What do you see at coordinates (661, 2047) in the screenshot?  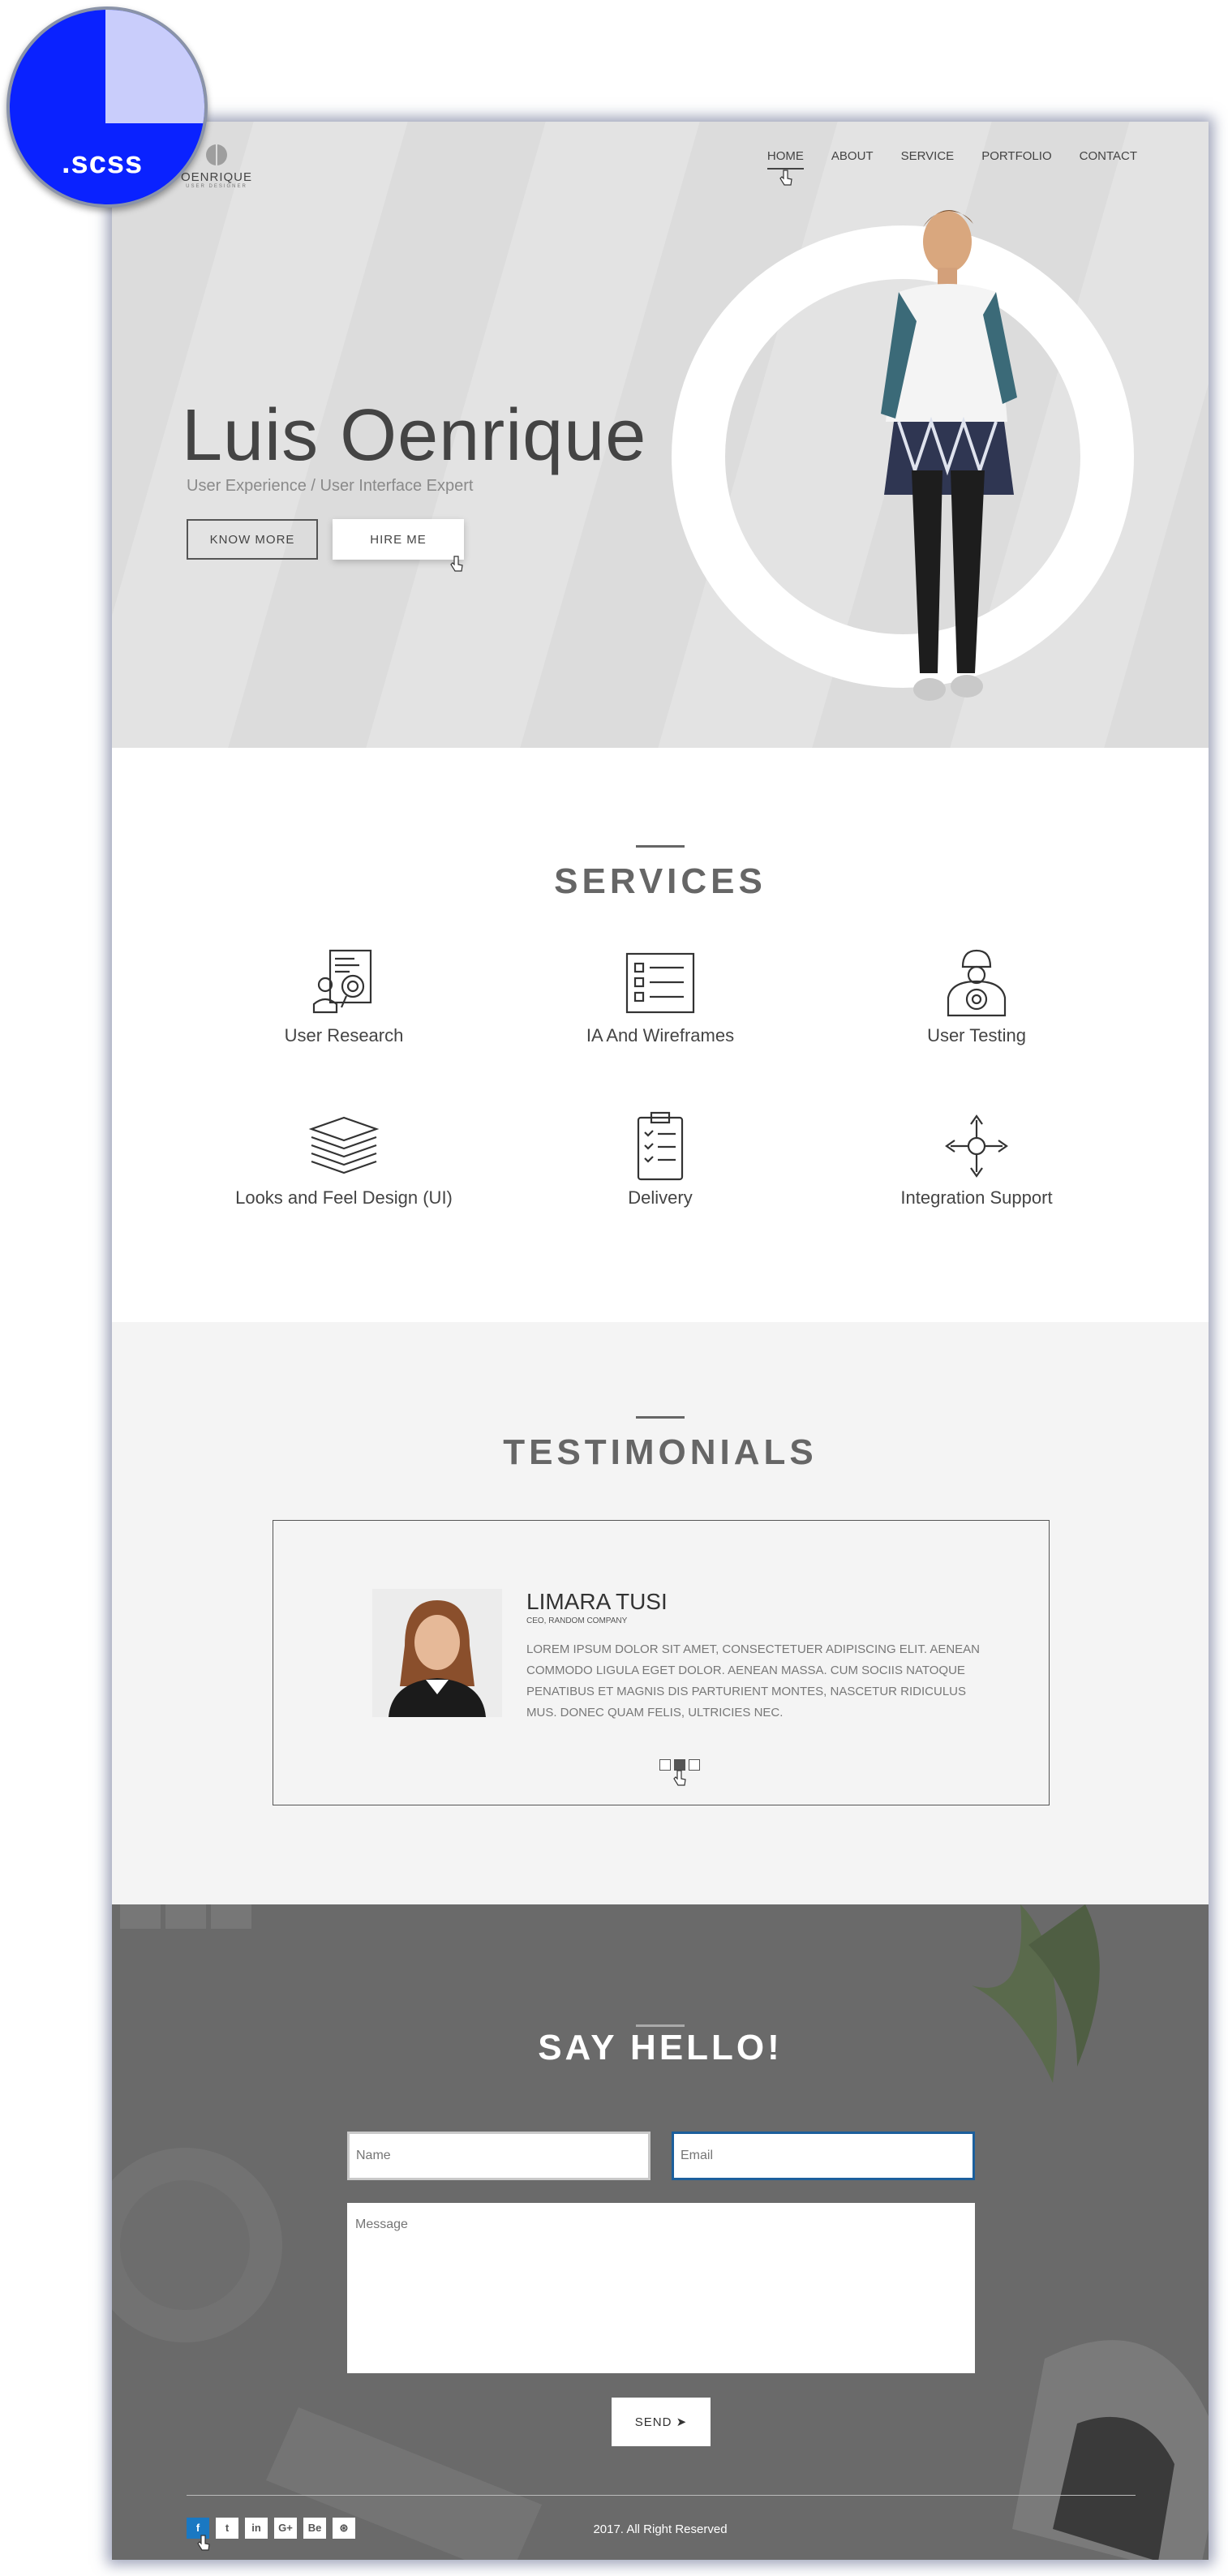 I see `contact-title: SAY HELLO!` at bounding box center [661, 2047].